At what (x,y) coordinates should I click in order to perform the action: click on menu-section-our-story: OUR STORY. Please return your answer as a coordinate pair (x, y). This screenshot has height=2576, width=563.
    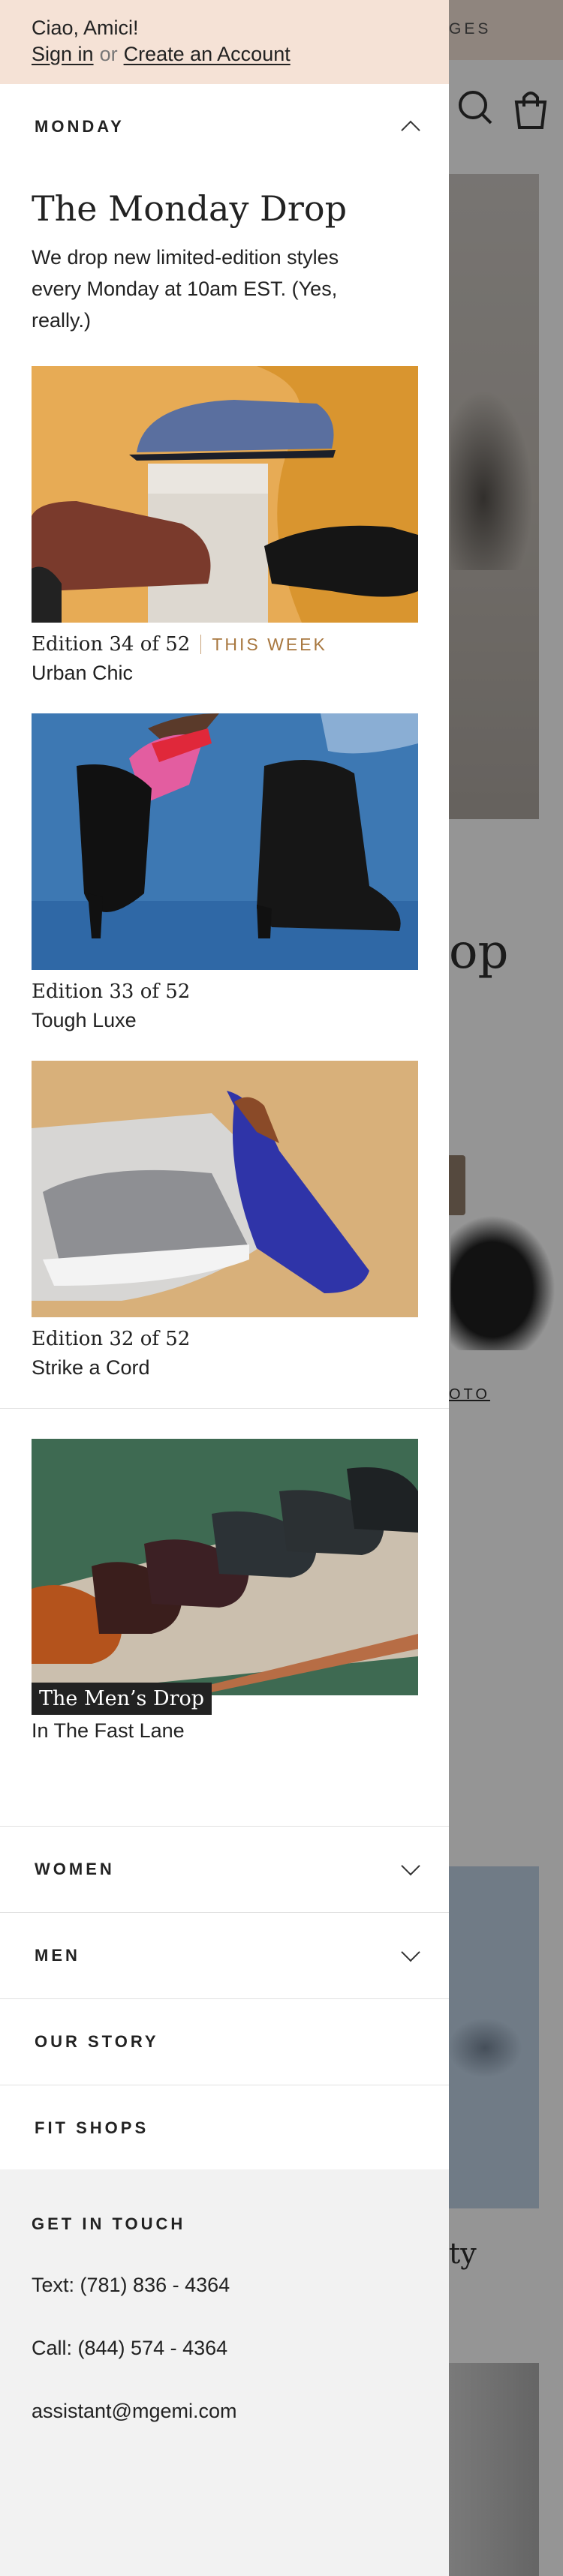
    Looking at the image, I should click on (225, 2042).